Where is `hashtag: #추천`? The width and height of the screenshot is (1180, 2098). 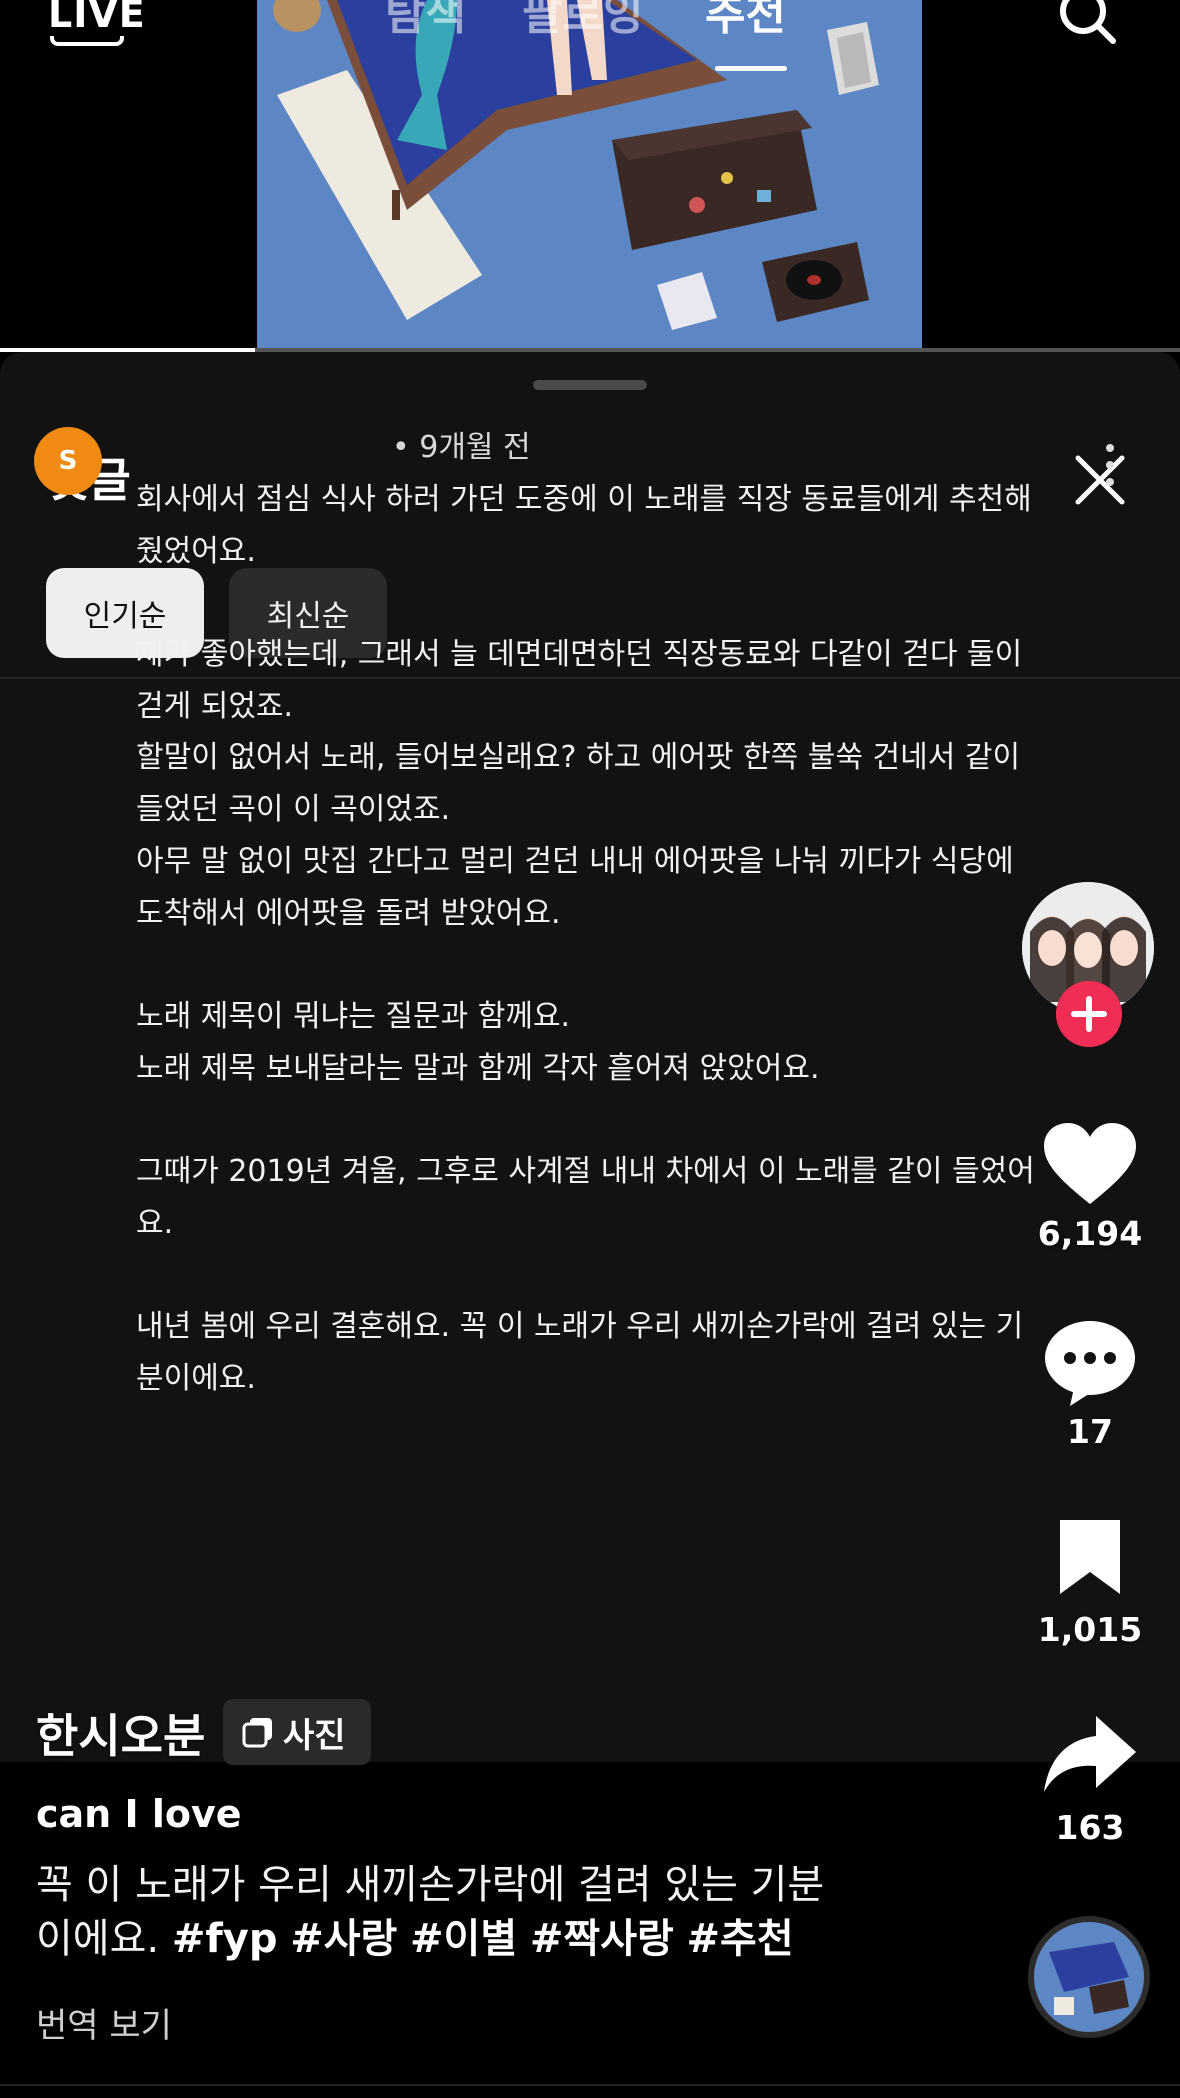
hashtag: #추천 is located at coordinates (740, 1939).